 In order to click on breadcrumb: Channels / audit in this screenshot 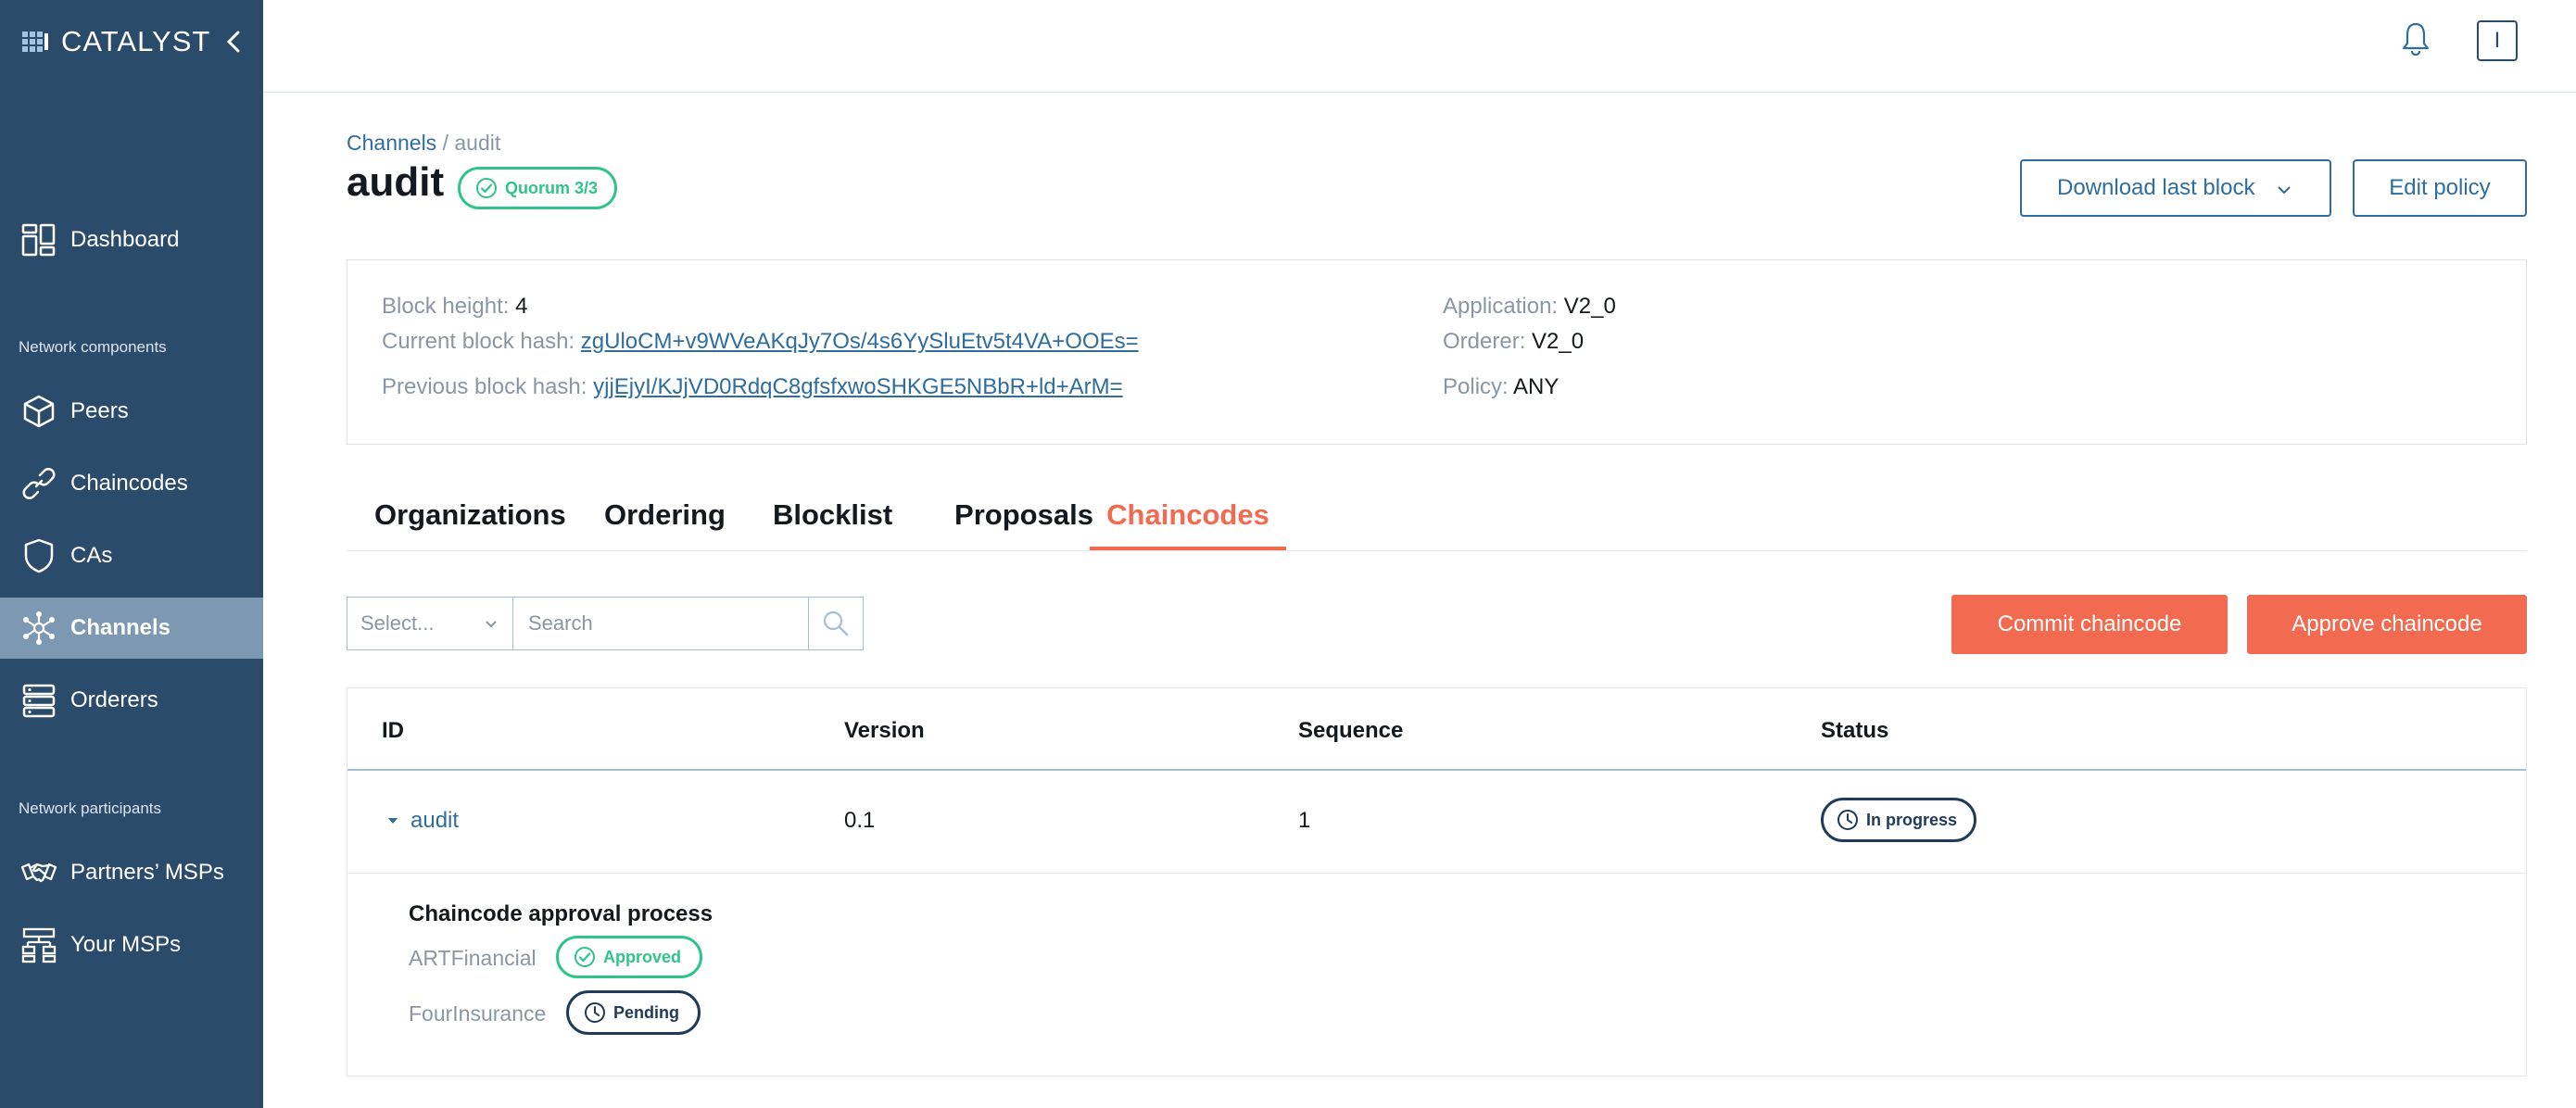, I will do `click(423, 143)`.